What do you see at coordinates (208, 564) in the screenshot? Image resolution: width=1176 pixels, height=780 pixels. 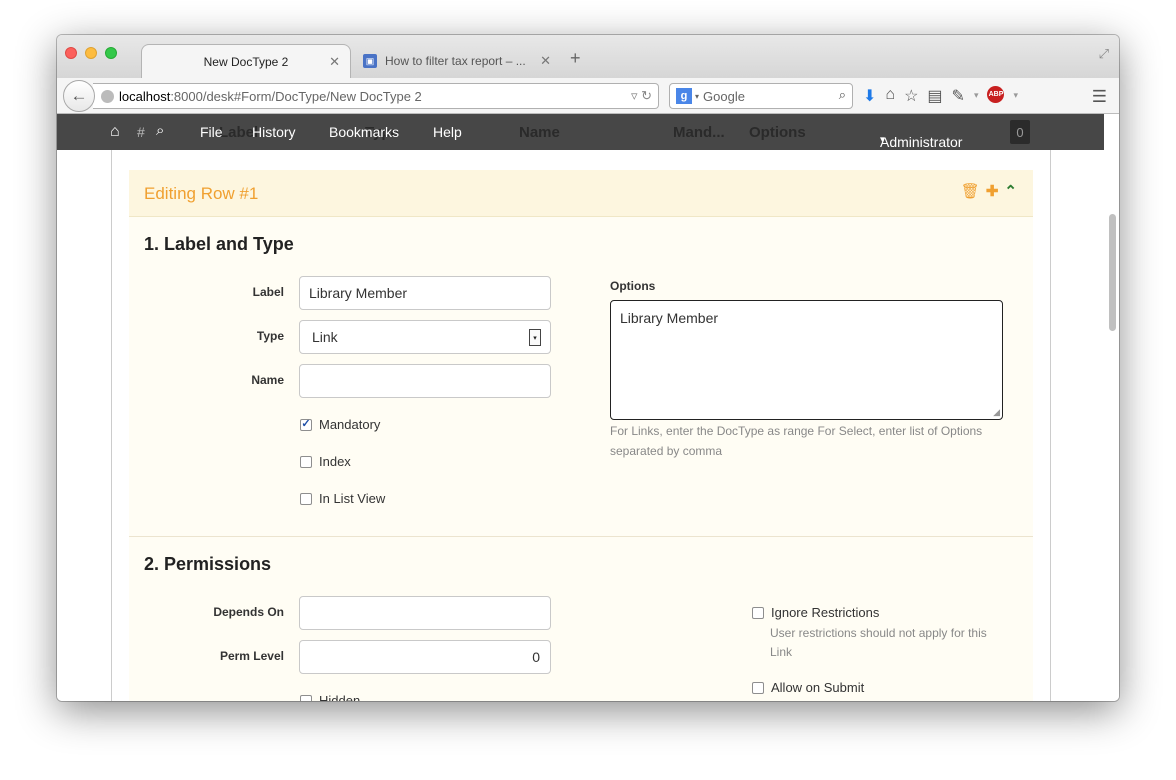 I see `section-permissions: 2. Permissions` at bounding box center [208, 564].